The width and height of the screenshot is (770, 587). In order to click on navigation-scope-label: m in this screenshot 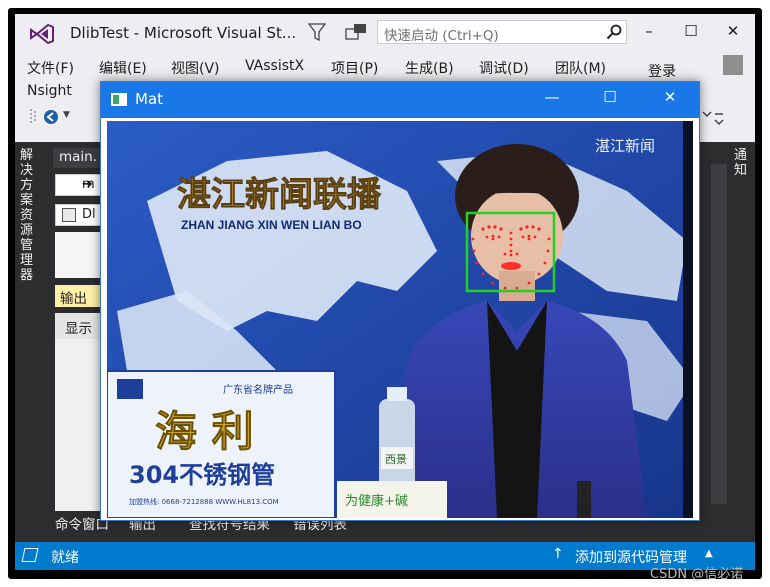, I will do `click(88, 184)`.